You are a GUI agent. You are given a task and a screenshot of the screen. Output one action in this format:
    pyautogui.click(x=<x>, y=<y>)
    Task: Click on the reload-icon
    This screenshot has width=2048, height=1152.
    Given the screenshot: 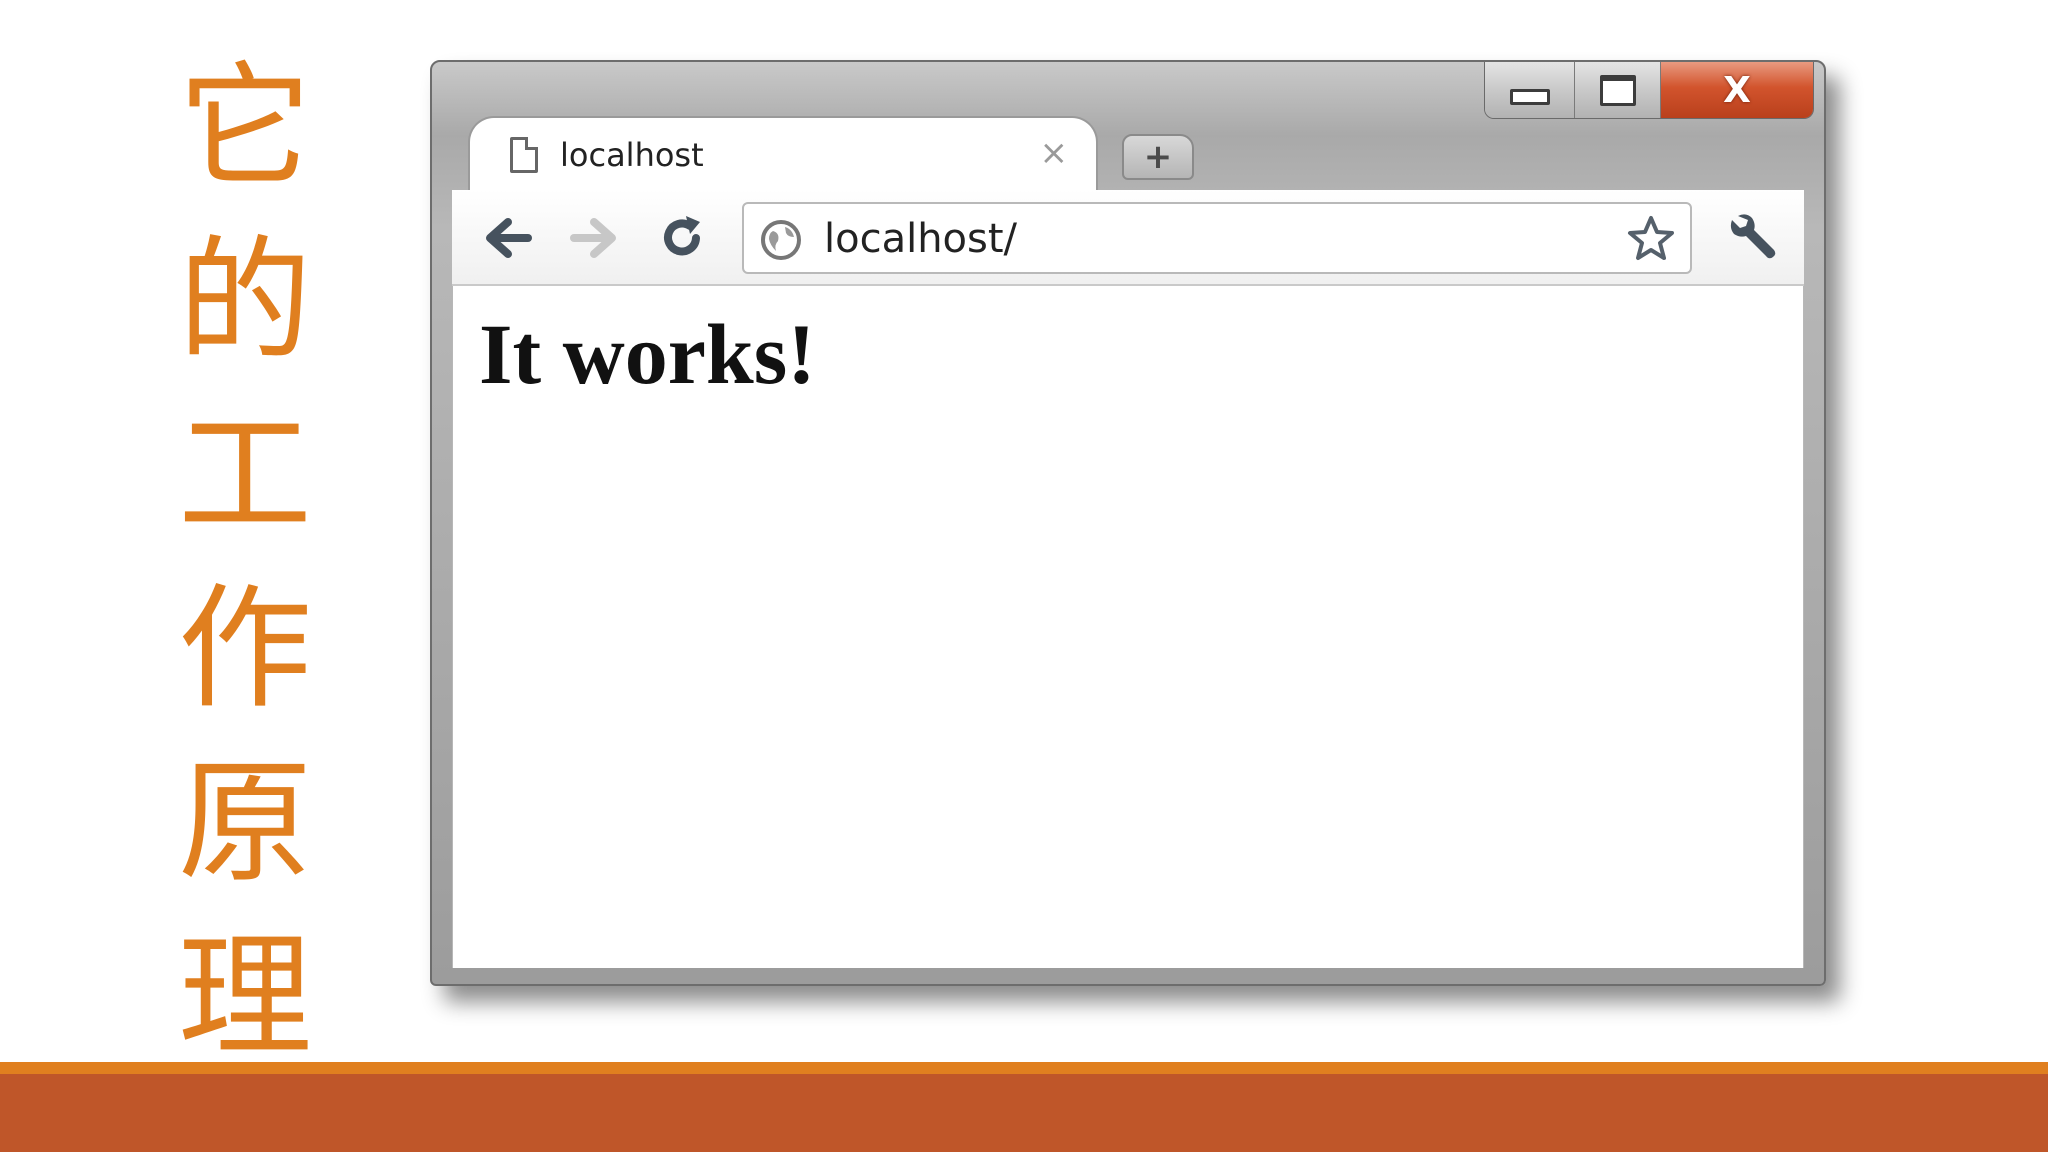 What is the action you would take?
    pyautogui.click(x=682, y=236)
    